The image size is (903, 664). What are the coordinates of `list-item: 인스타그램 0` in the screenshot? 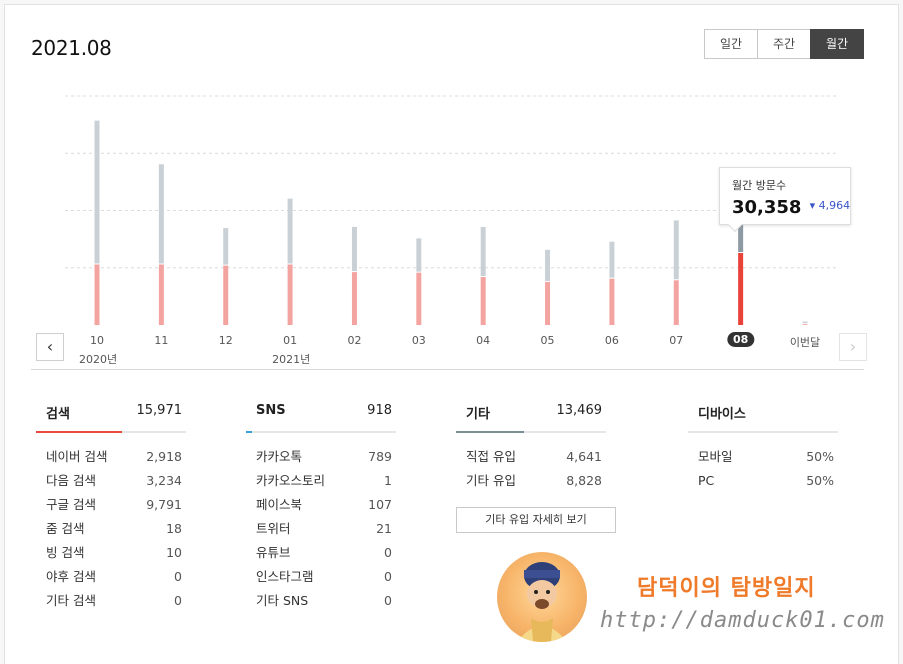 It's located at (321, 577).